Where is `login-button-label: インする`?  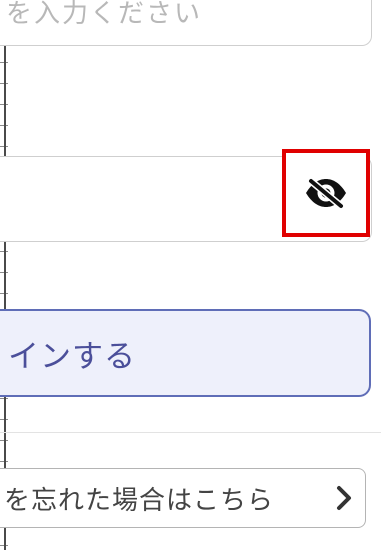
login-button-label: インする is located at coordinates (72, 356).